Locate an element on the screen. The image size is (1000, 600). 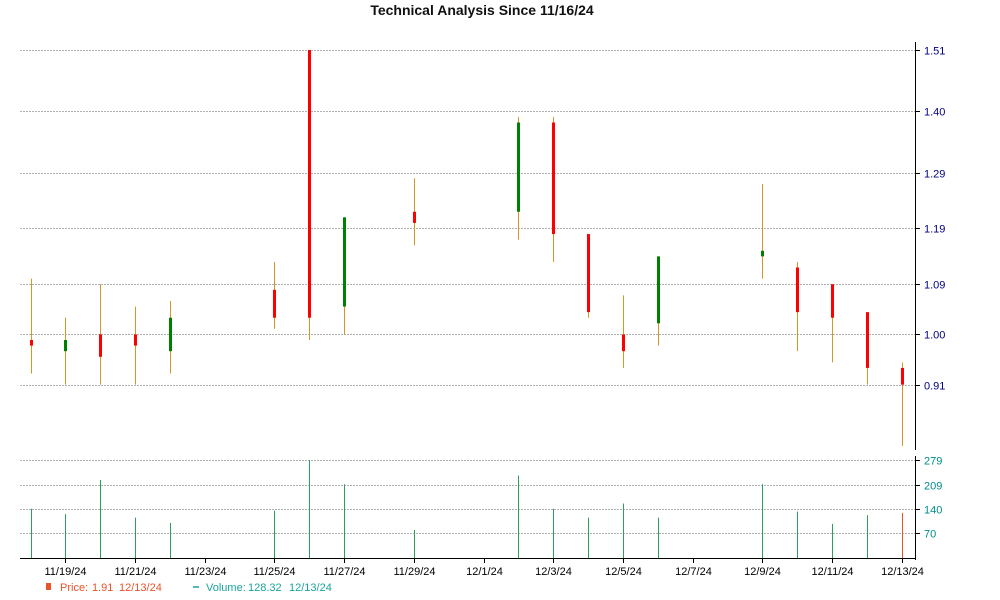
volume-legend-value: 128.32 is located at coordinates (265, 588).